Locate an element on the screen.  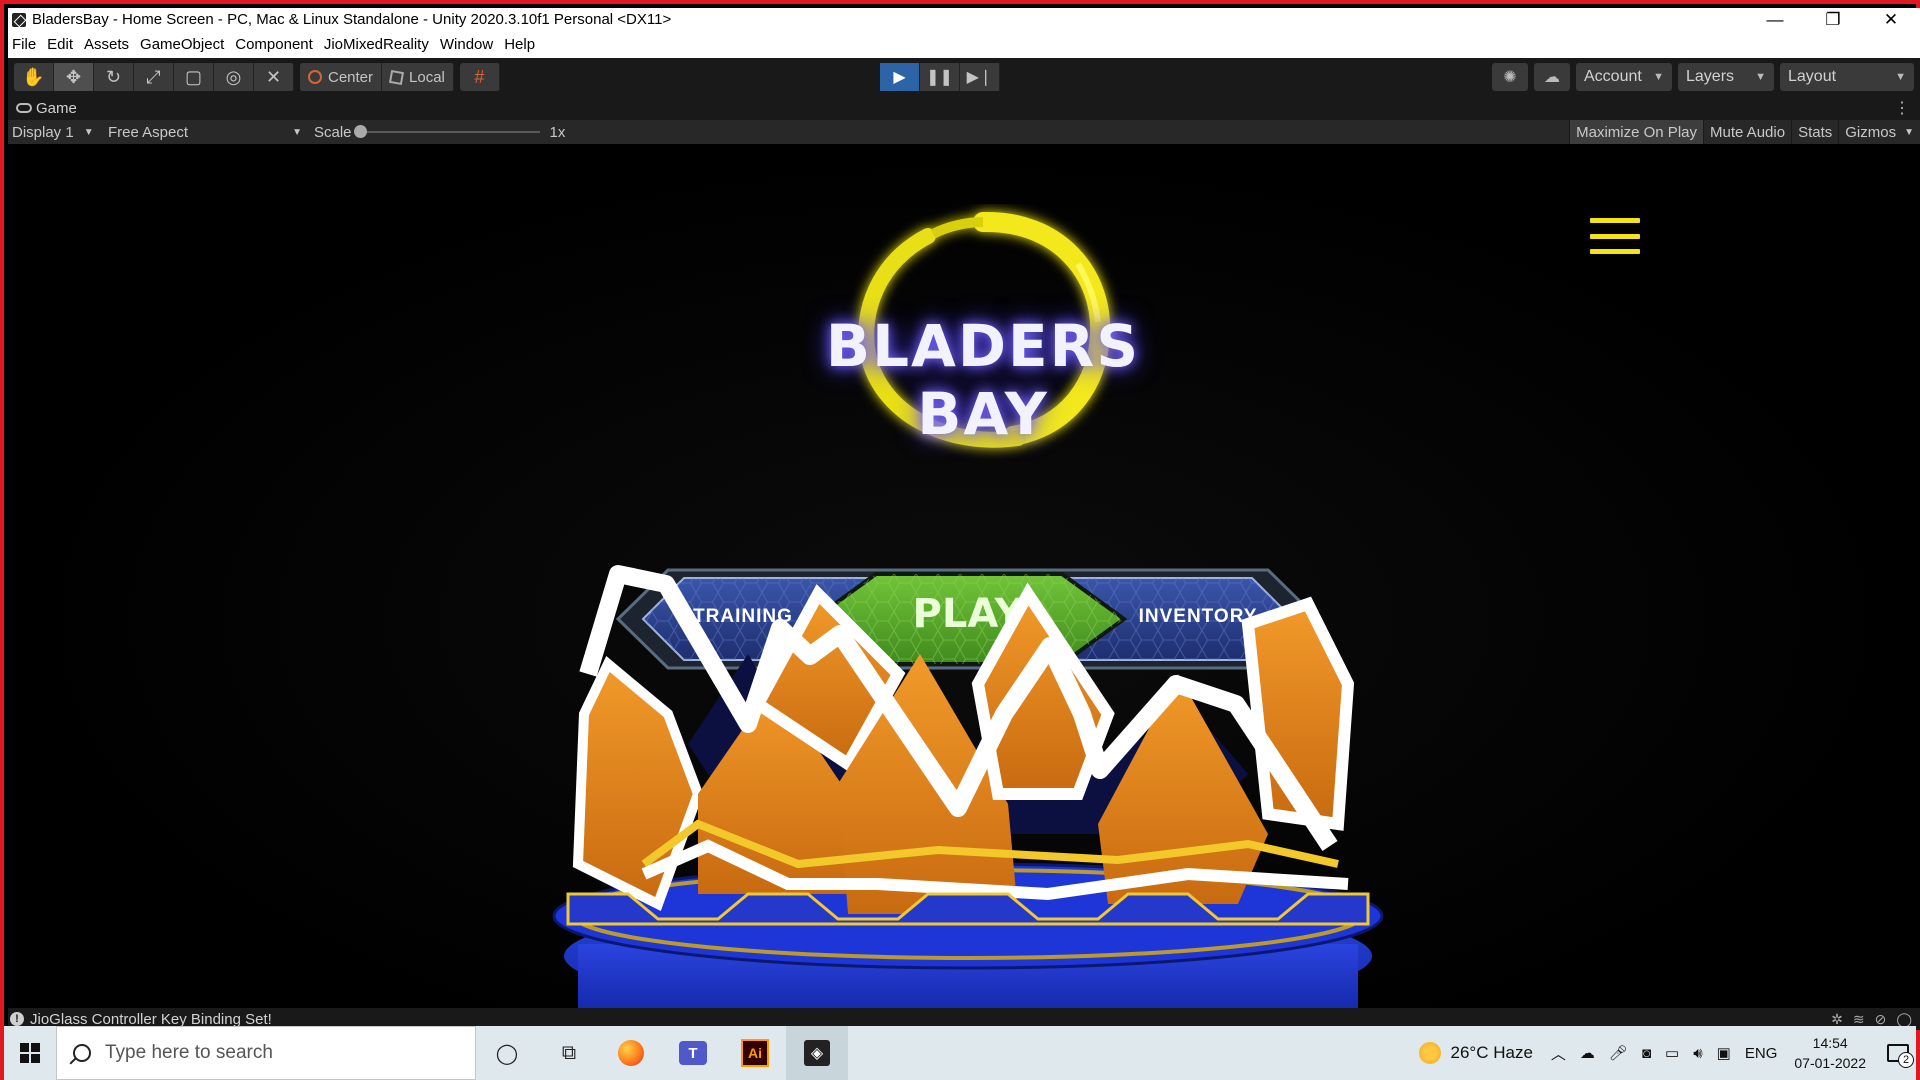
transform-tool-icon: ◎ is located at coordinates (234, 77).